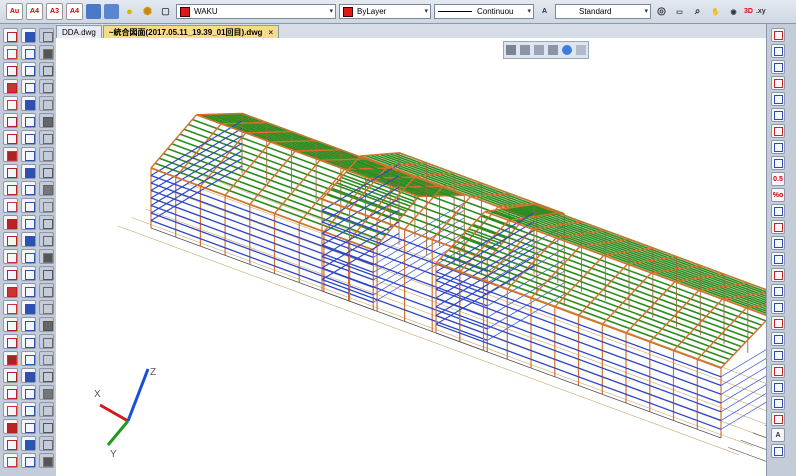 The image size is (796, 476). I want to click on 3d-view-icon: 3D, so click(748, 11).